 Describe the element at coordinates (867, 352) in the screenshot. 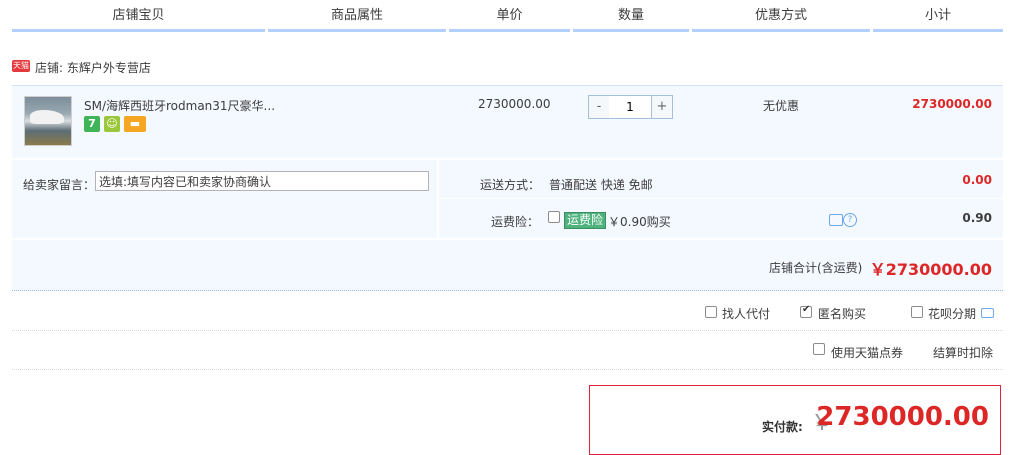

I see `tmall-points-label: 使用天猫点券` at that location.